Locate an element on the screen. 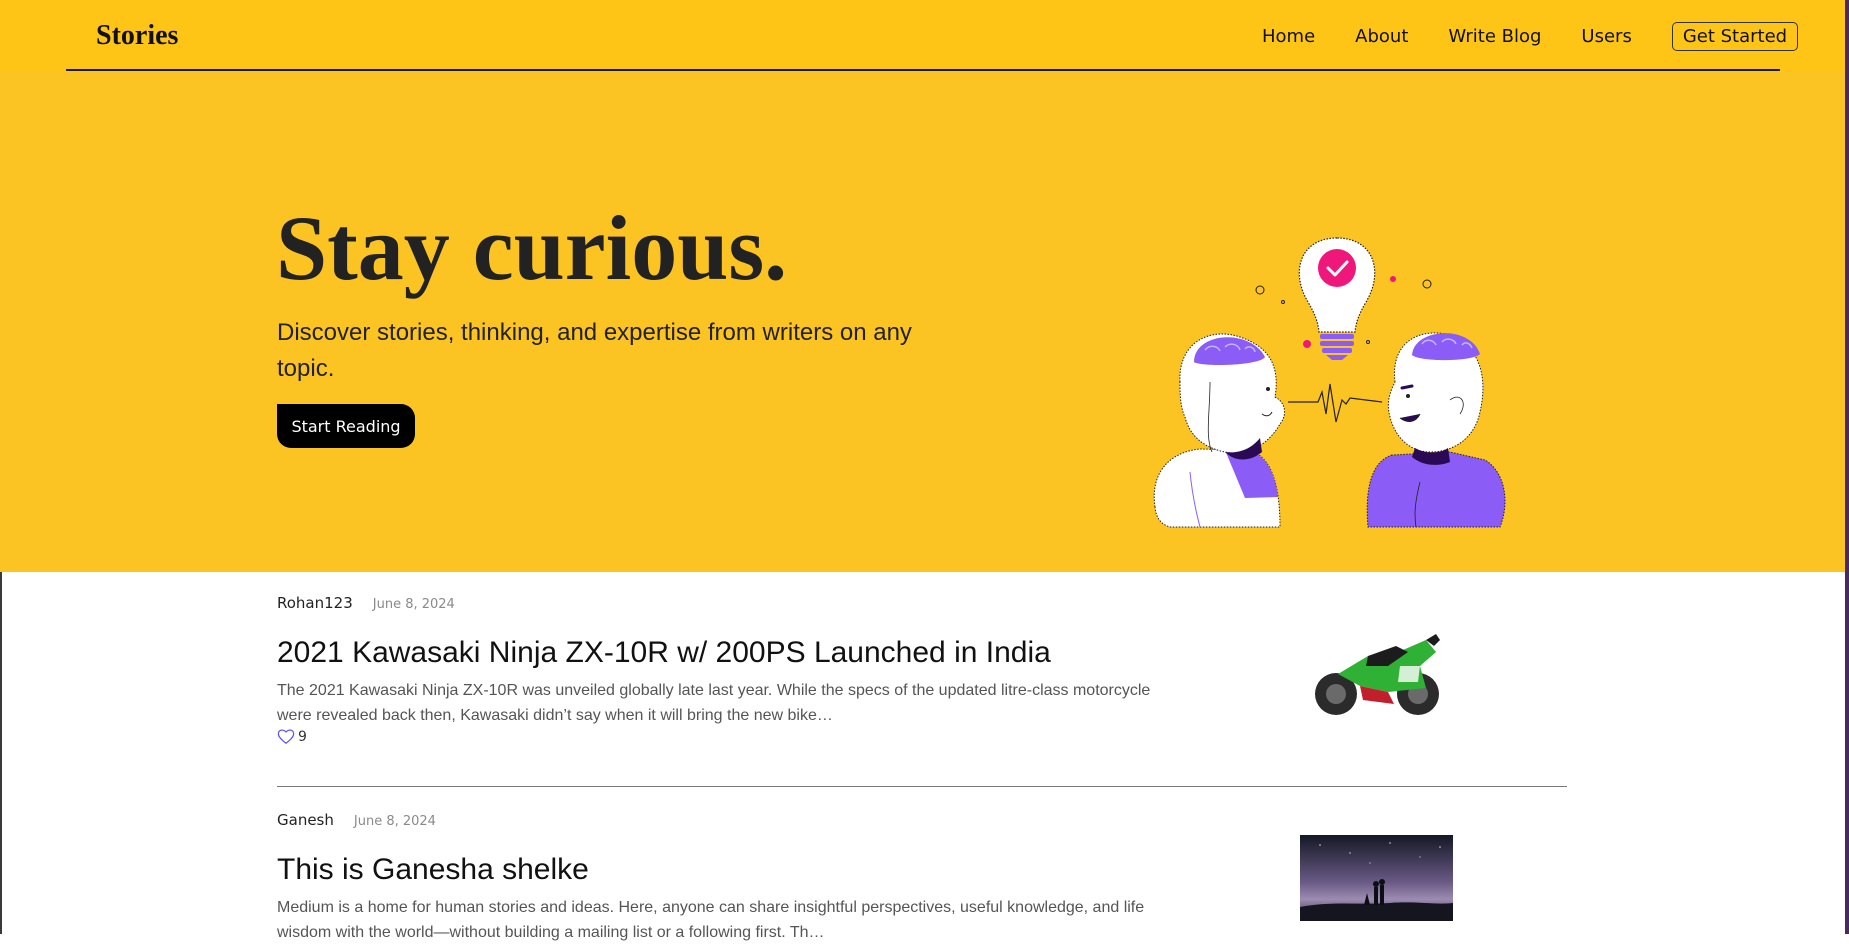 The image size is (1849, 945). nav-link-home: Home is located at coordinates (1288, 36).